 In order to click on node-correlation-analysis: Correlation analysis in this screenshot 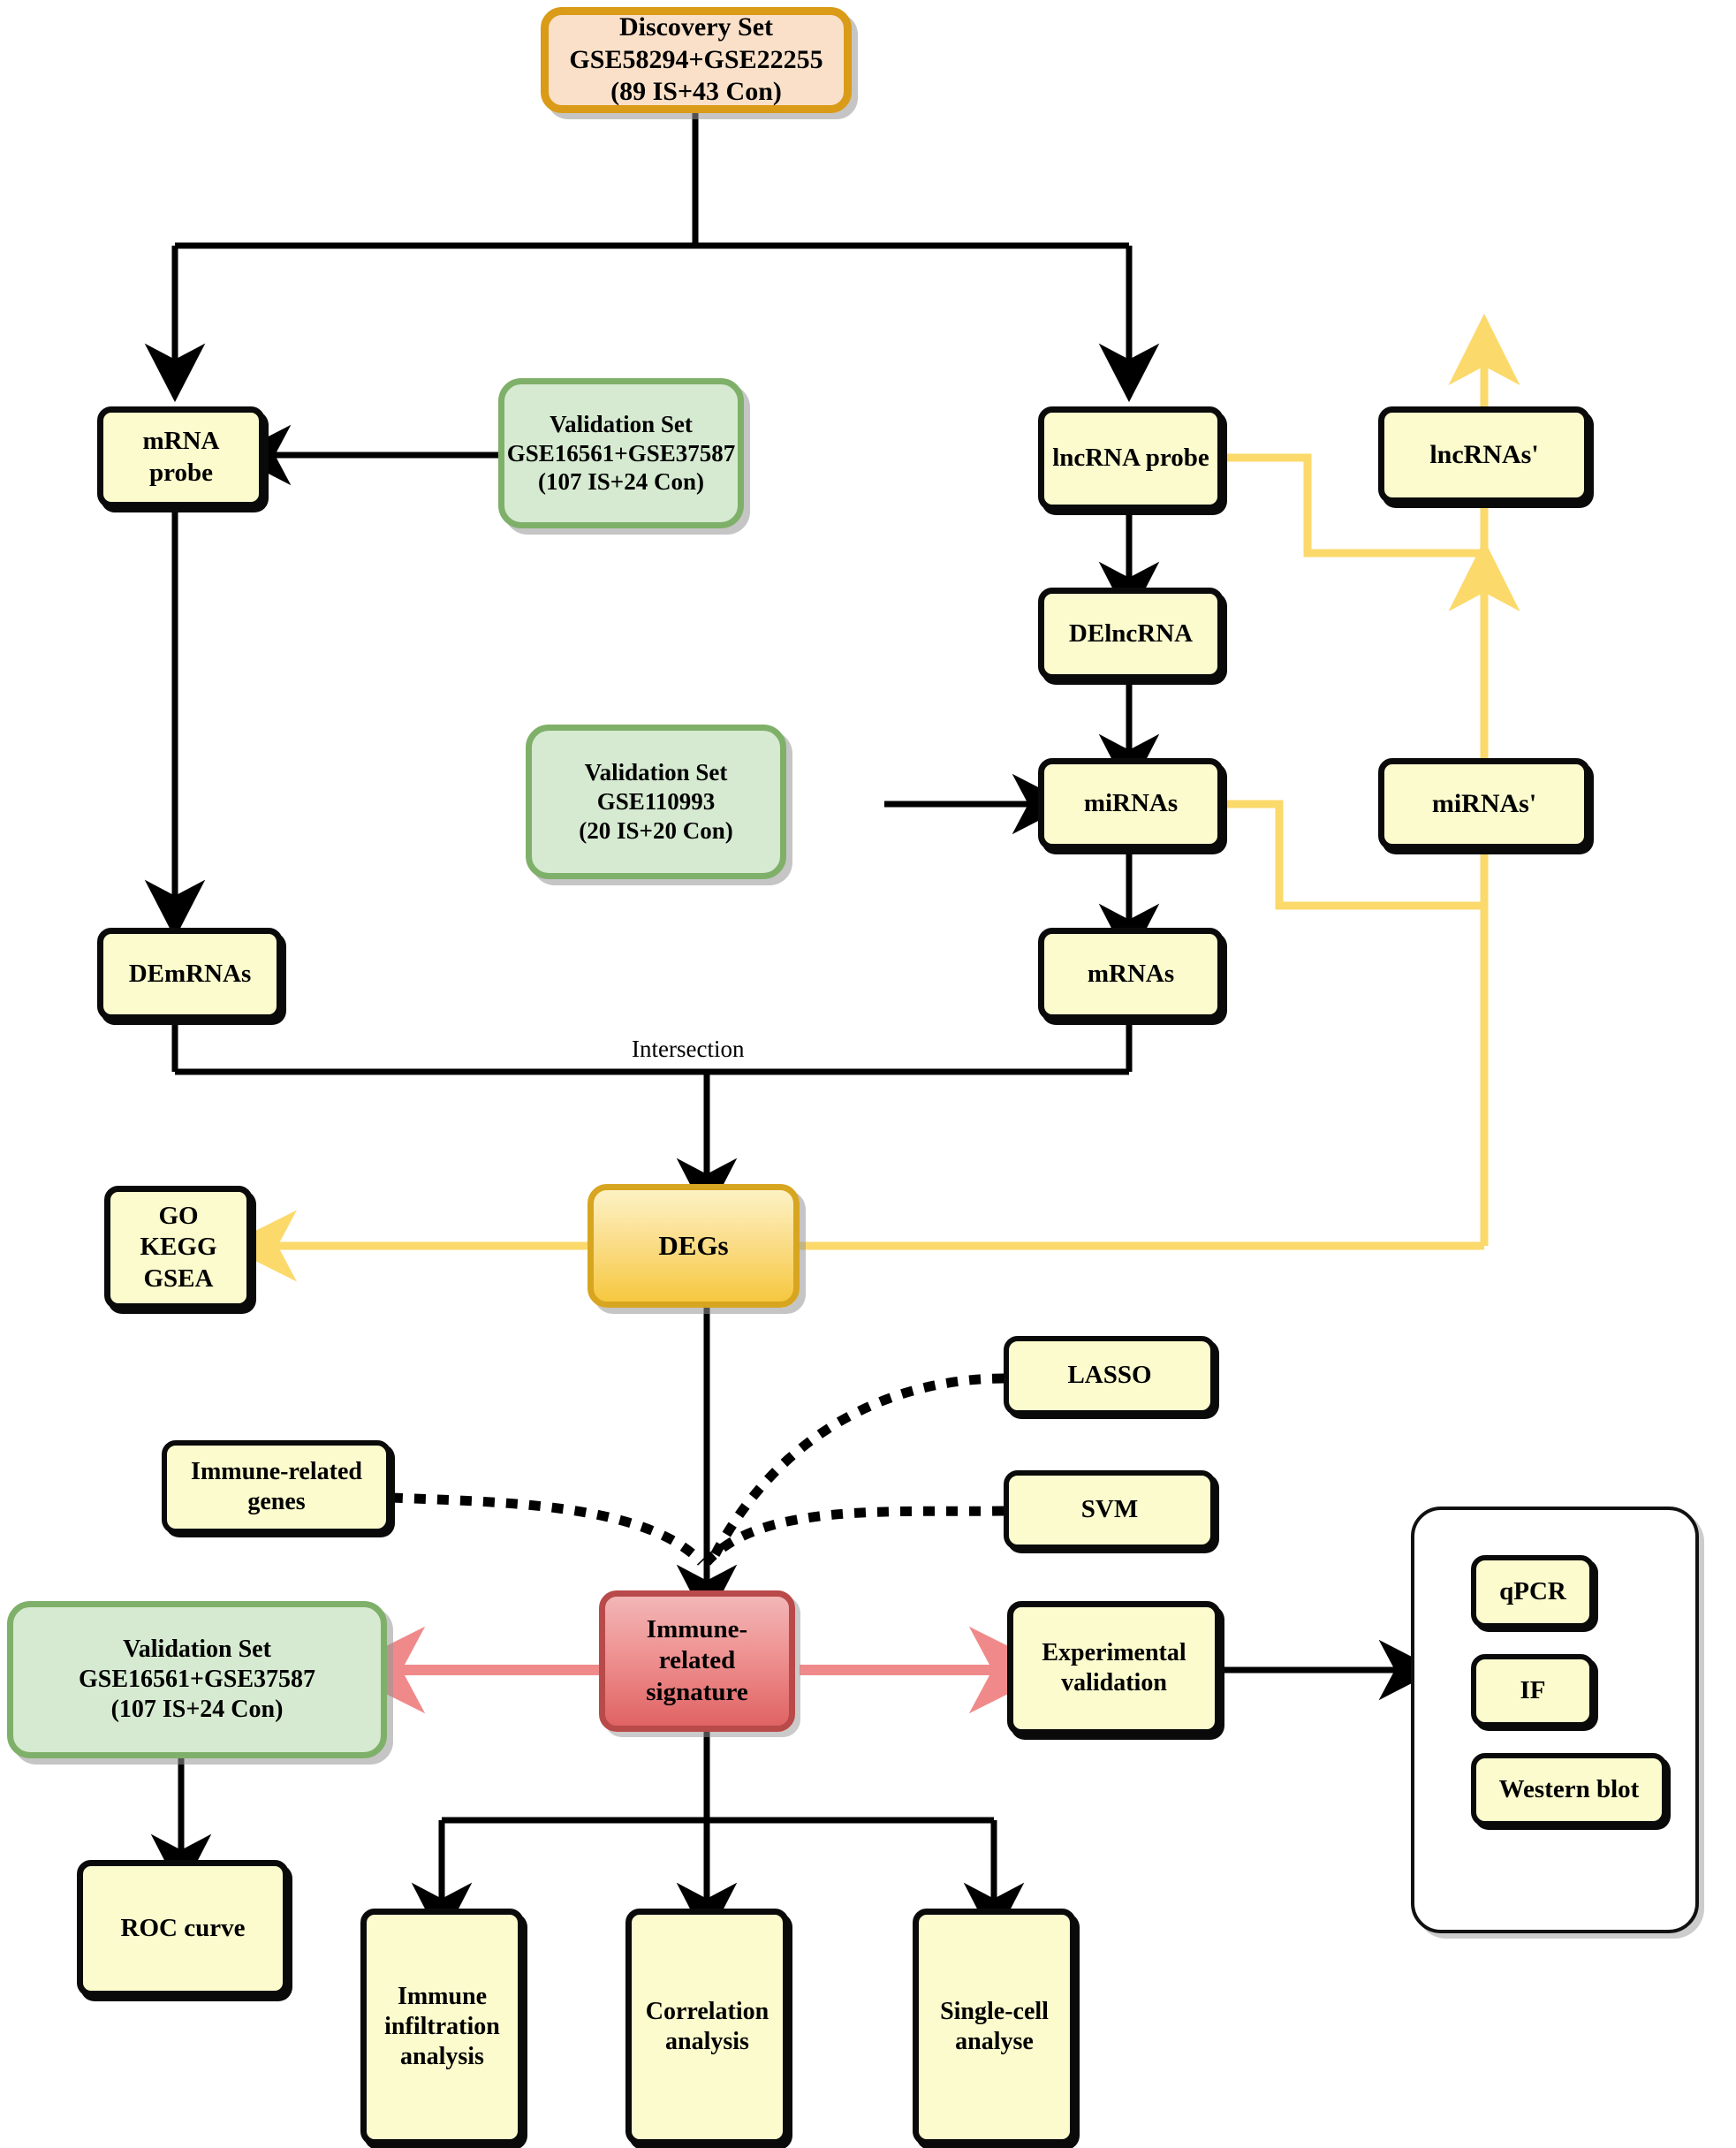, I will do `click(707, 2027)`.